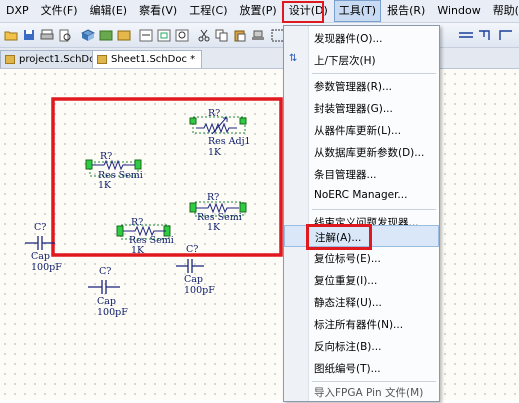 The width and height of the screenshot is (519, 403). What do you see at coordinates (361, 60) in the screenshot?
I see `menu-item-up-down-hierarchy: ⇅ 上/下层次(H)` at bounding box center [361, 60].